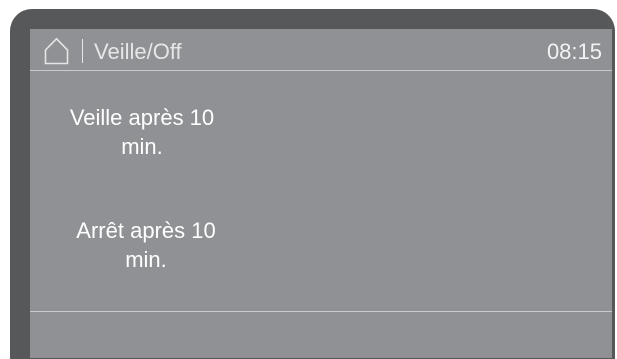 Image resolution: width=617 pixels, height=359 pixels. What do you see at coordinates (321, 311) in the screenshot?
I see `footer-divider-line` at bounding box center [321, 311].